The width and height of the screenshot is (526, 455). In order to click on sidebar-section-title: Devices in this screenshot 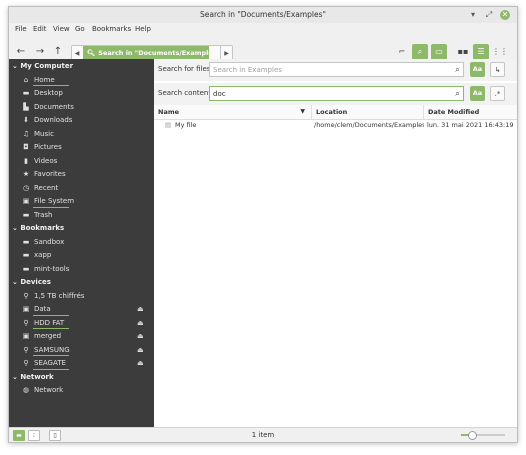, I will do `click(35, 282)`.